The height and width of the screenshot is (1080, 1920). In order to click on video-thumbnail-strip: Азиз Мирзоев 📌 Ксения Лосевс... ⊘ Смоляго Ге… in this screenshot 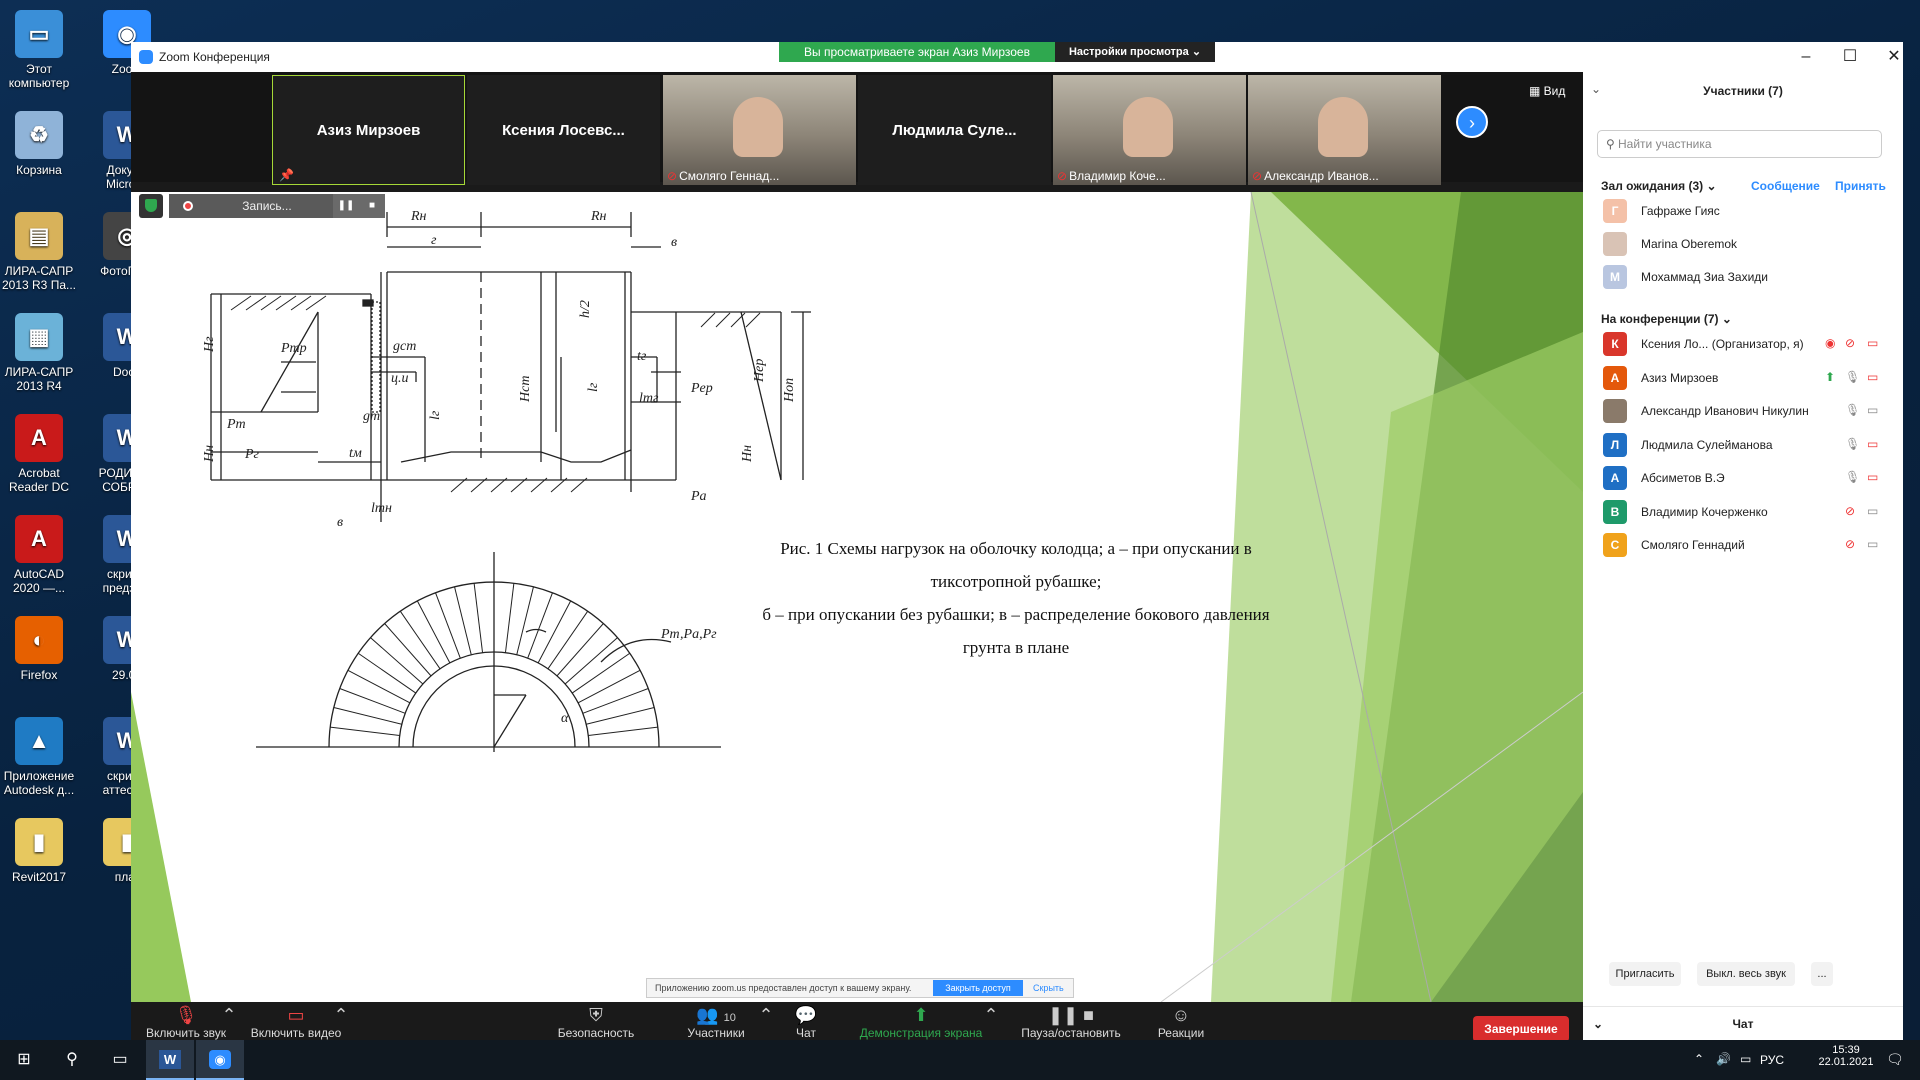, I will do `click(857, 128)`.